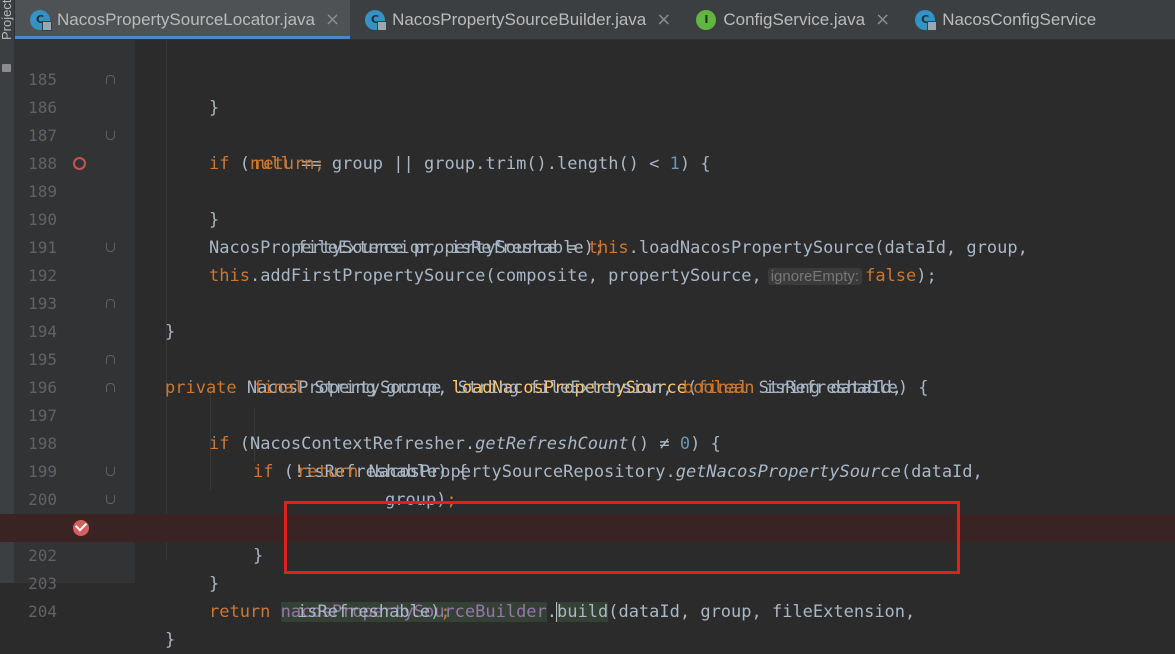  I want to click on tab-nacos-property-source-locator: C NacosPropertySourceLocator.java ×, so click(183, 19).